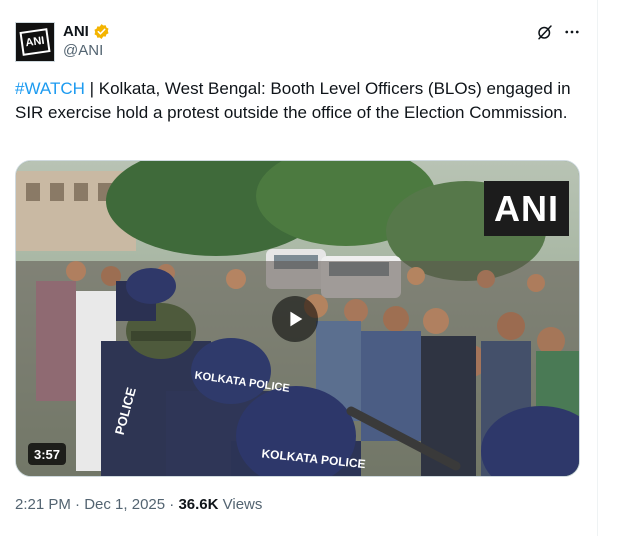 Image resolution: width=628 pixels, height=536 pixels. What do you see at coordinates (124, 504) in the screenshot?
I see `post-date: Dec 1, 2025` at bounding box center [124, 504].